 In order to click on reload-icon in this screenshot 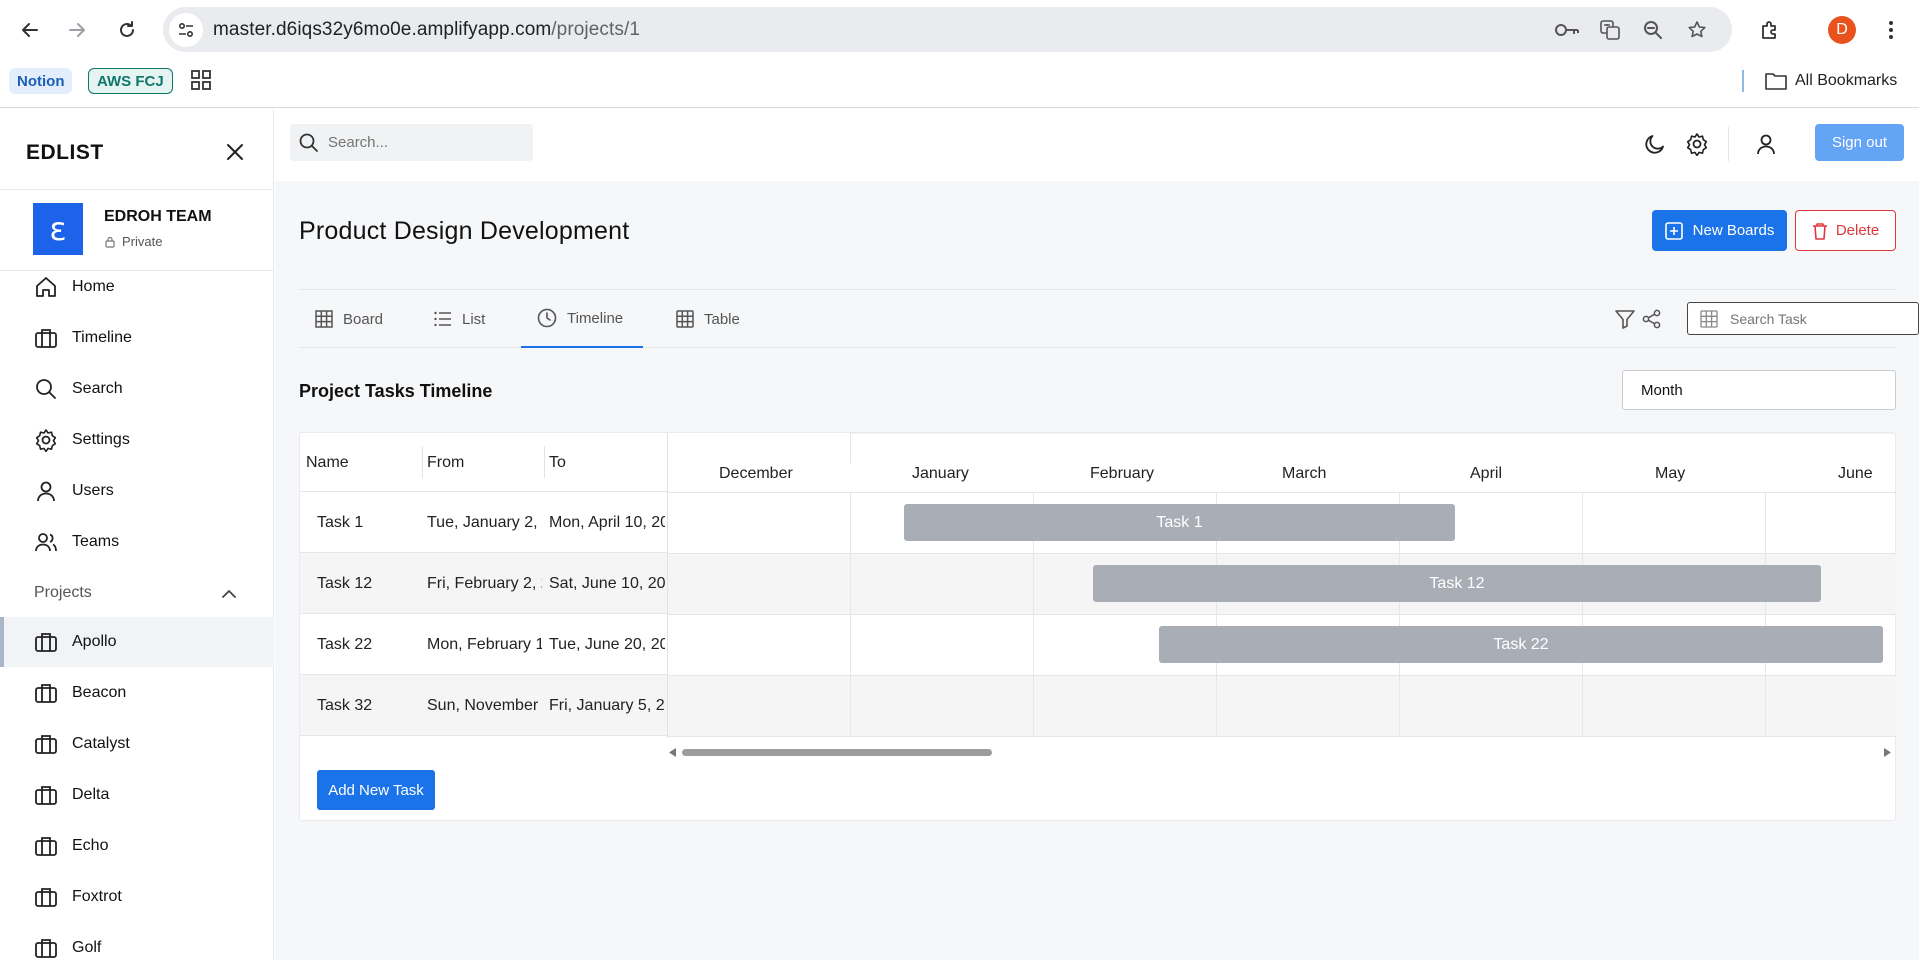, I will do `click(127, 29)`.